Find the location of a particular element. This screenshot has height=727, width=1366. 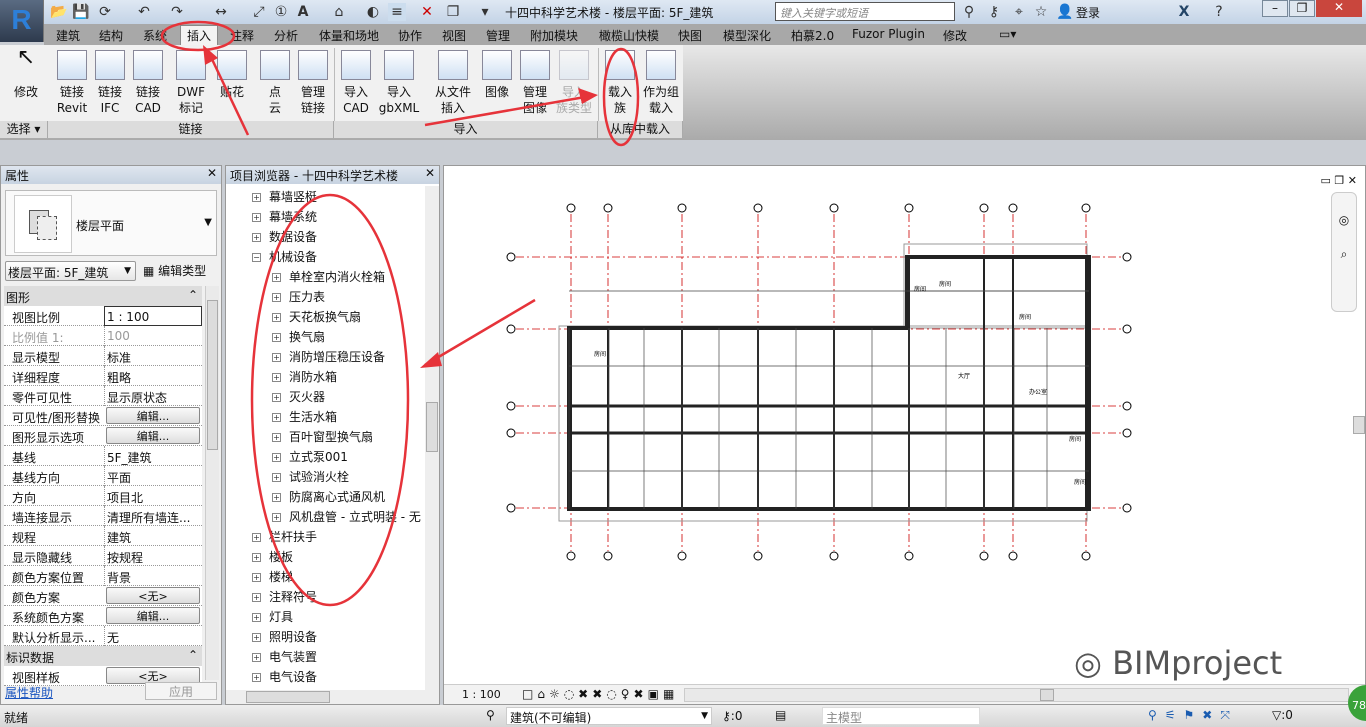

tab-architecture: 建筑 is located at coordinates (68, 35).